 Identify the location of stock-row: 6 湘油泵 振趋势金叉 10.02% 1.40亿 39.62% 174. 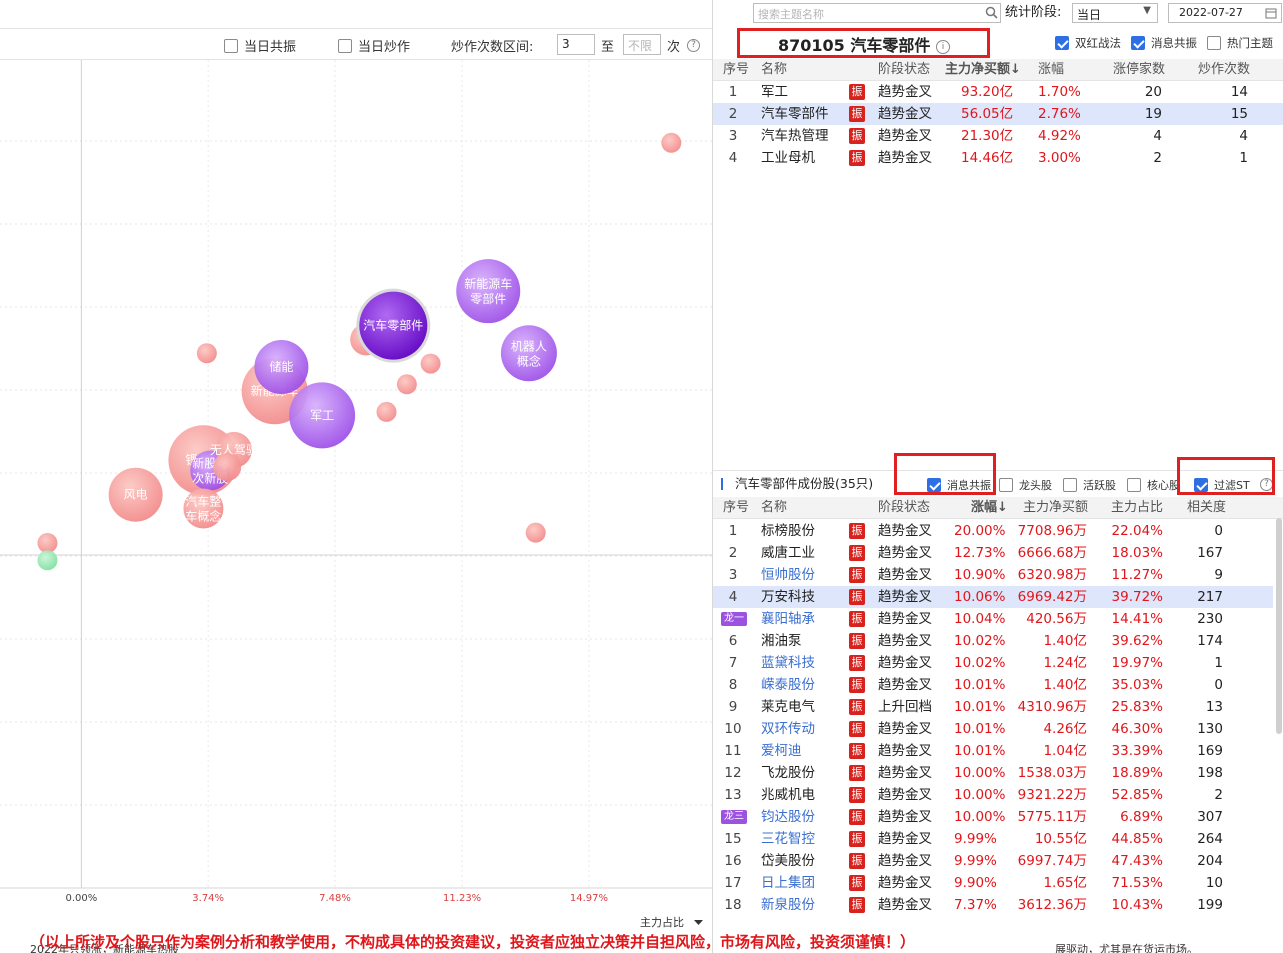
(993, 641).